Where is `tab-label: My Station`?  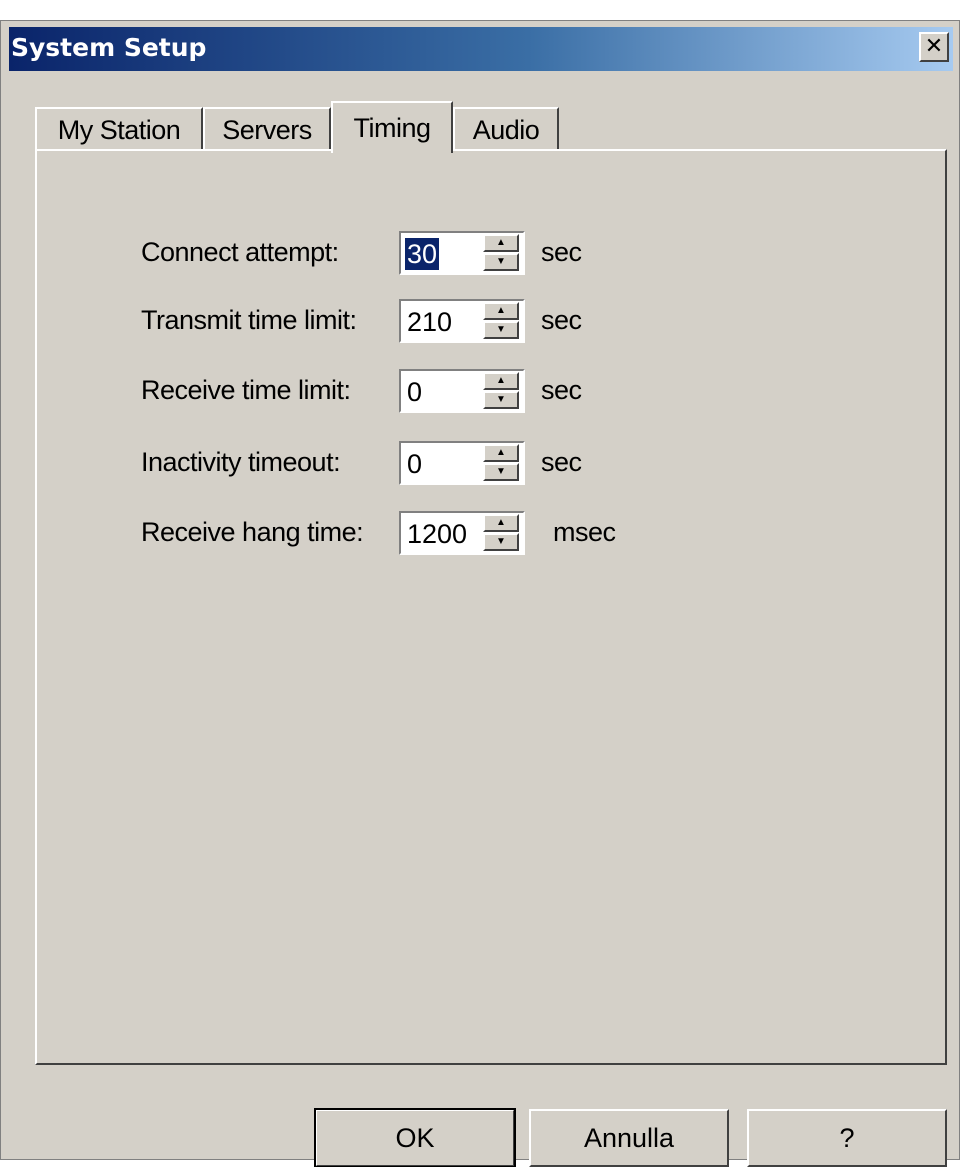
tab-label: My Station is located at coordinates (119, 129).